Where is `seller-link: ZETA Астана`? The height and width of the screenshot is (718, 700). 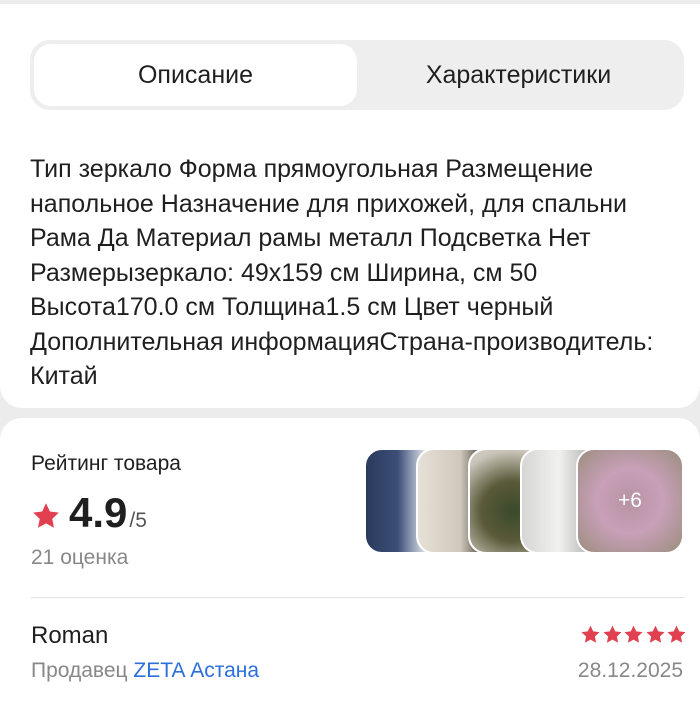
seller-link: ZETA Астана is located at coordinates (196, 670).